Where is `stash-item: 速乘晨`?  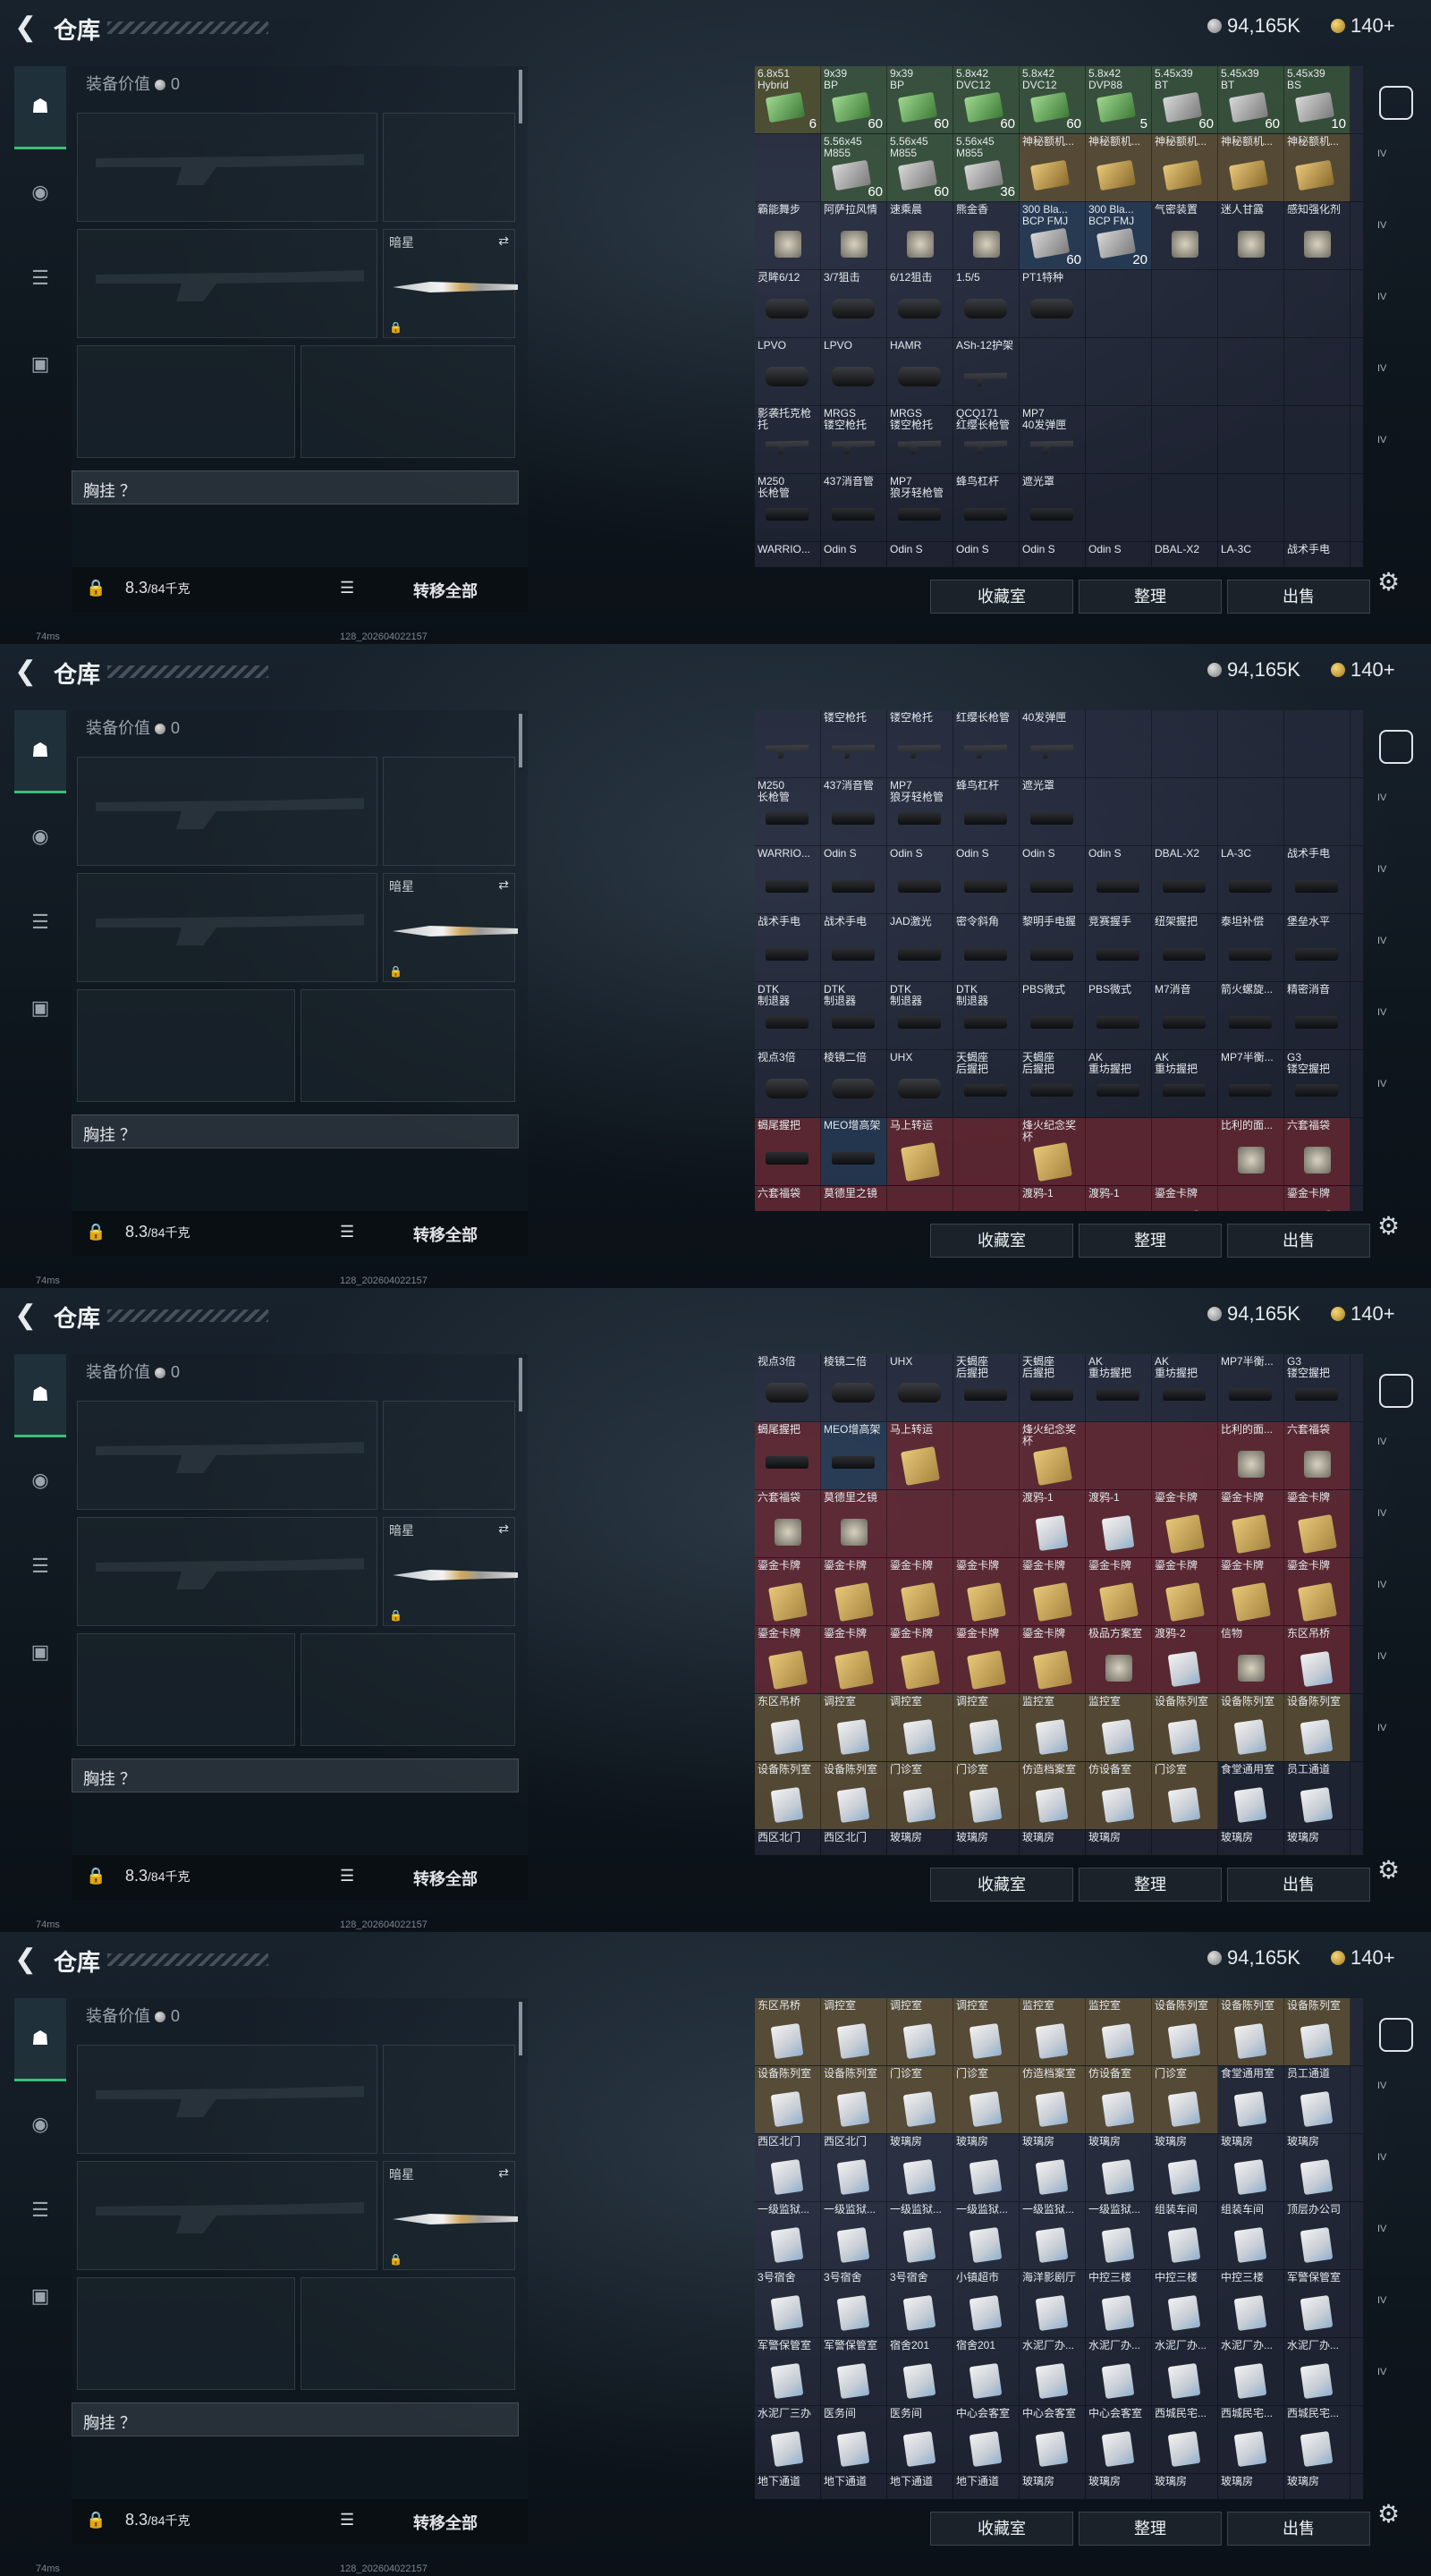
stash-item: 速乘晨 is located at coordinates (920, 235).